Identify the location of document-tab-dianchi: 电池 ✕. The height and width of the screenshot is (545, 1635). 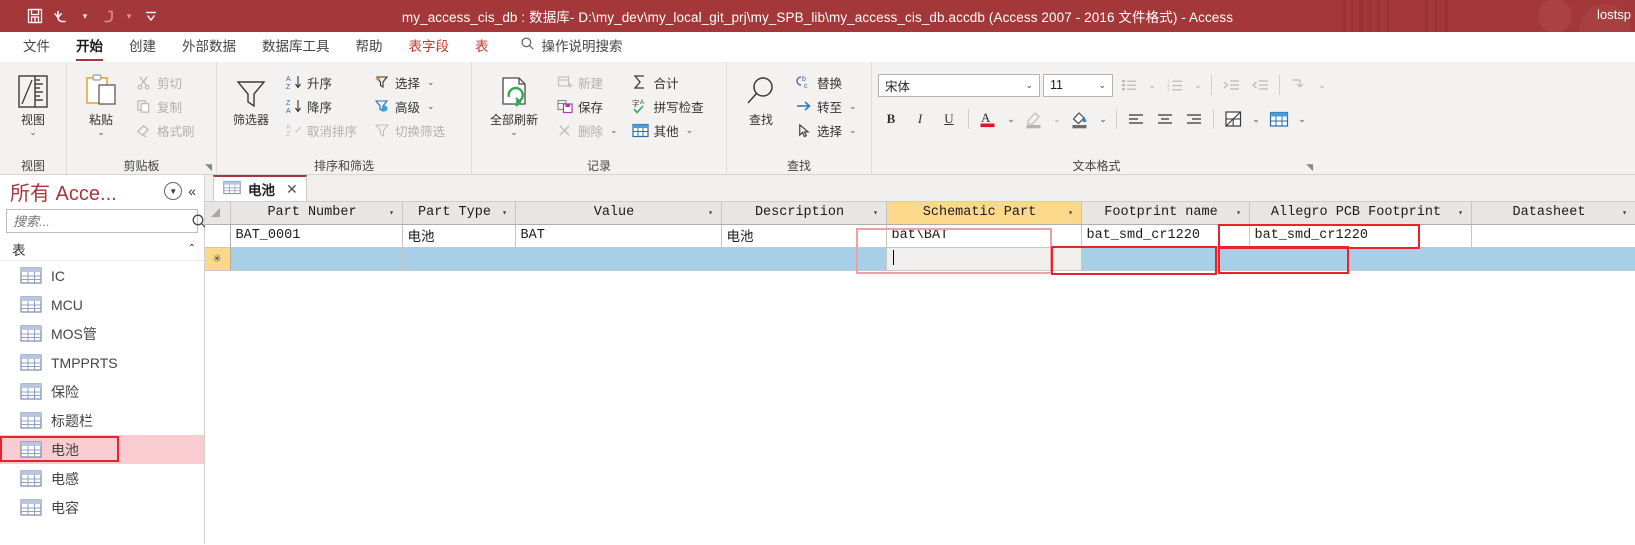
(260, 188).